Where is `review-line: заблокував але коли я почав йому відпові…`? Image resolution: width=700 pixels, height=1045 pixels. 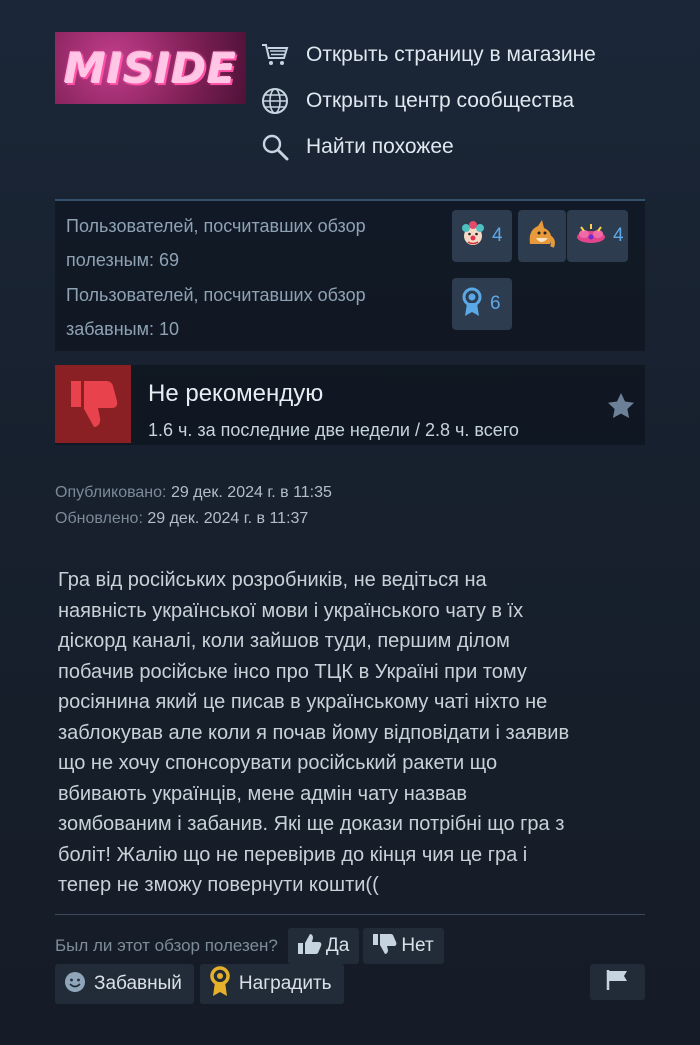
review-line: заблокував але коли я почав йому відпові… is located at coordinates (314, 732).